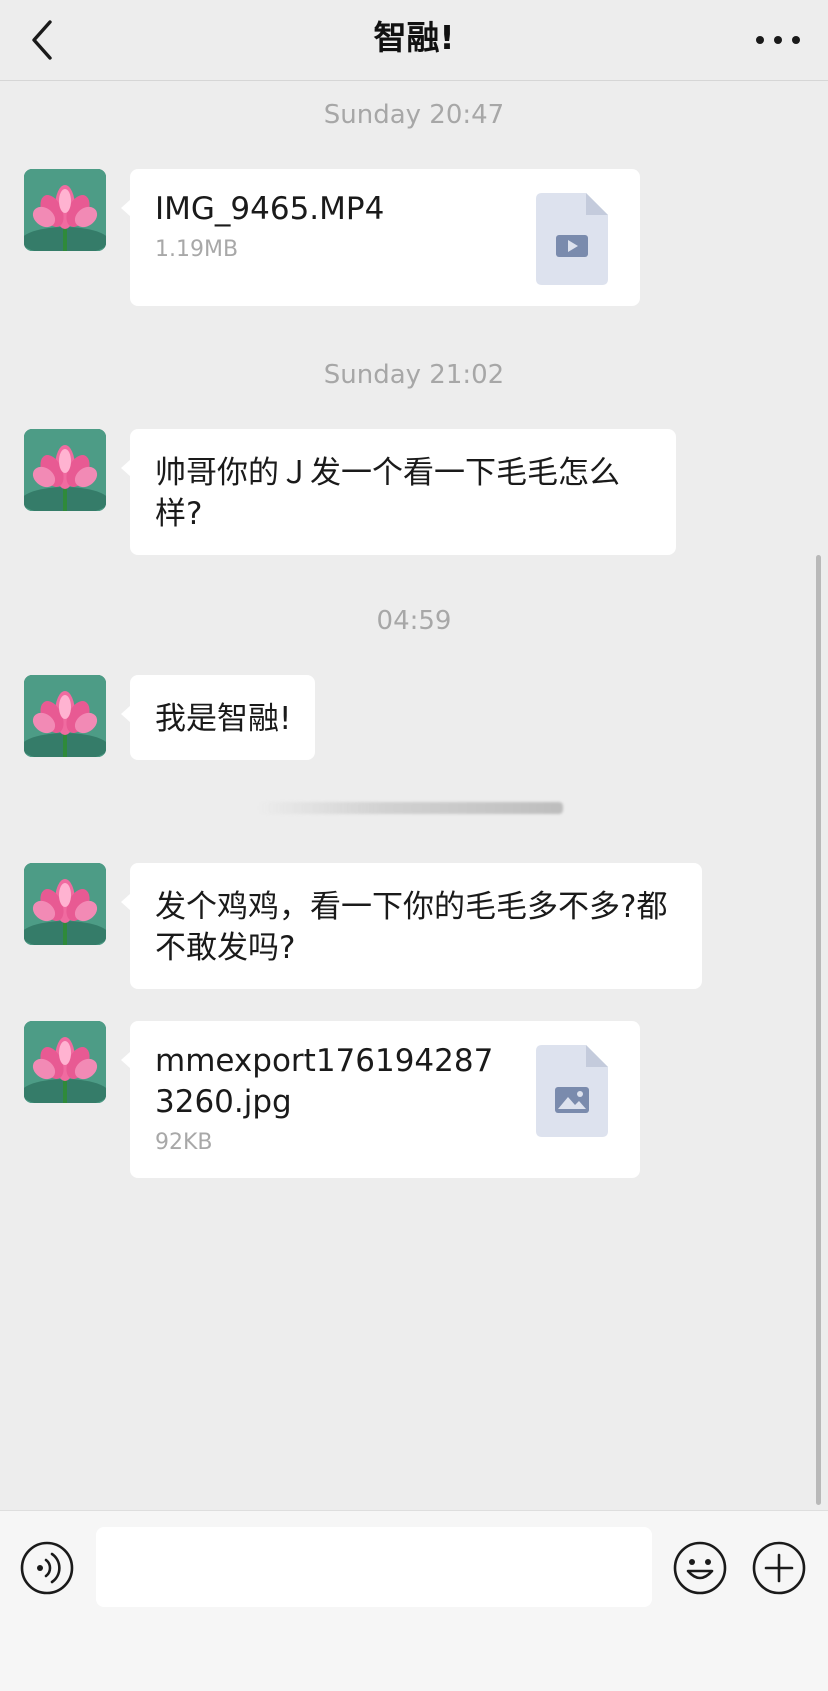 Image resolution: width=828 pixels, height=1691 pixels. What do you see at coordinates (410, 808) in the screenshot?
I see `redacted-line` at bounding box center [410, 808].